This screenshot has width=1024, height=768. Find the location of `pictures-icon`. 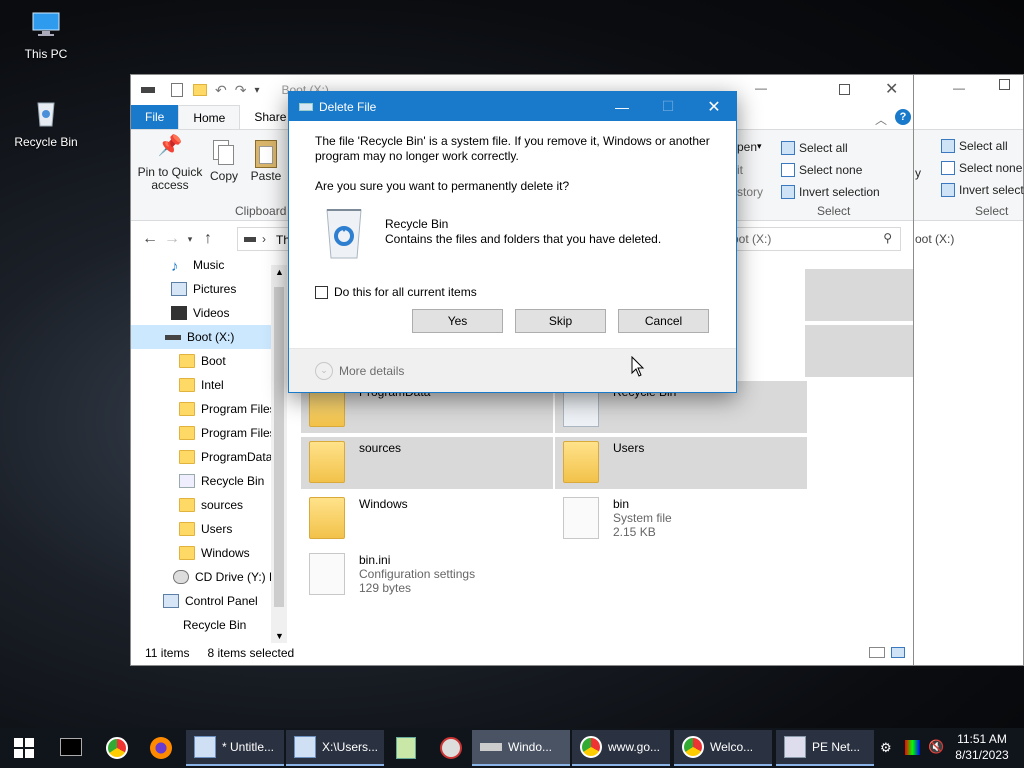

pictures-icon is located at coordinates (179, 289).